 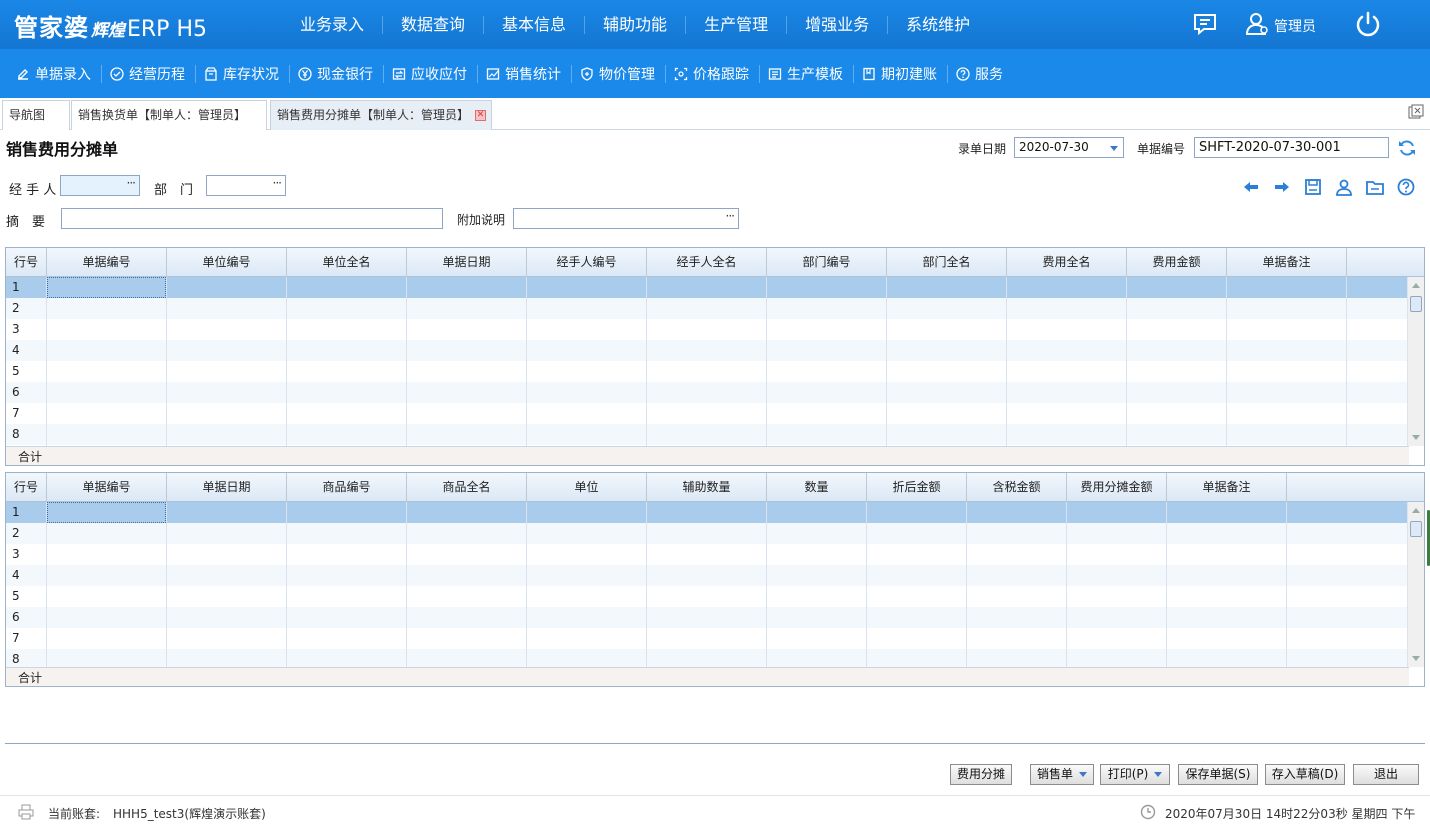 What do you see at coordinates (807, 73) in the screenshot?
I see `sub-nav-item: 生产模板` at bounding box center [807, 73].